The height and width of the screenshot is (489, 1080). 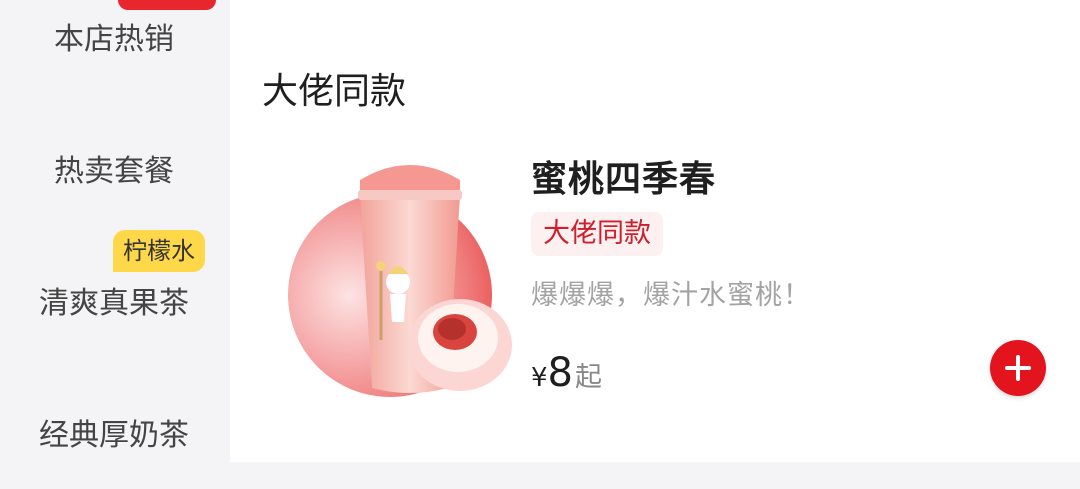 What do you see at coordinates (167, 5) in the screenshot?
I see `hot-badge` at bounding box center [167, 5].